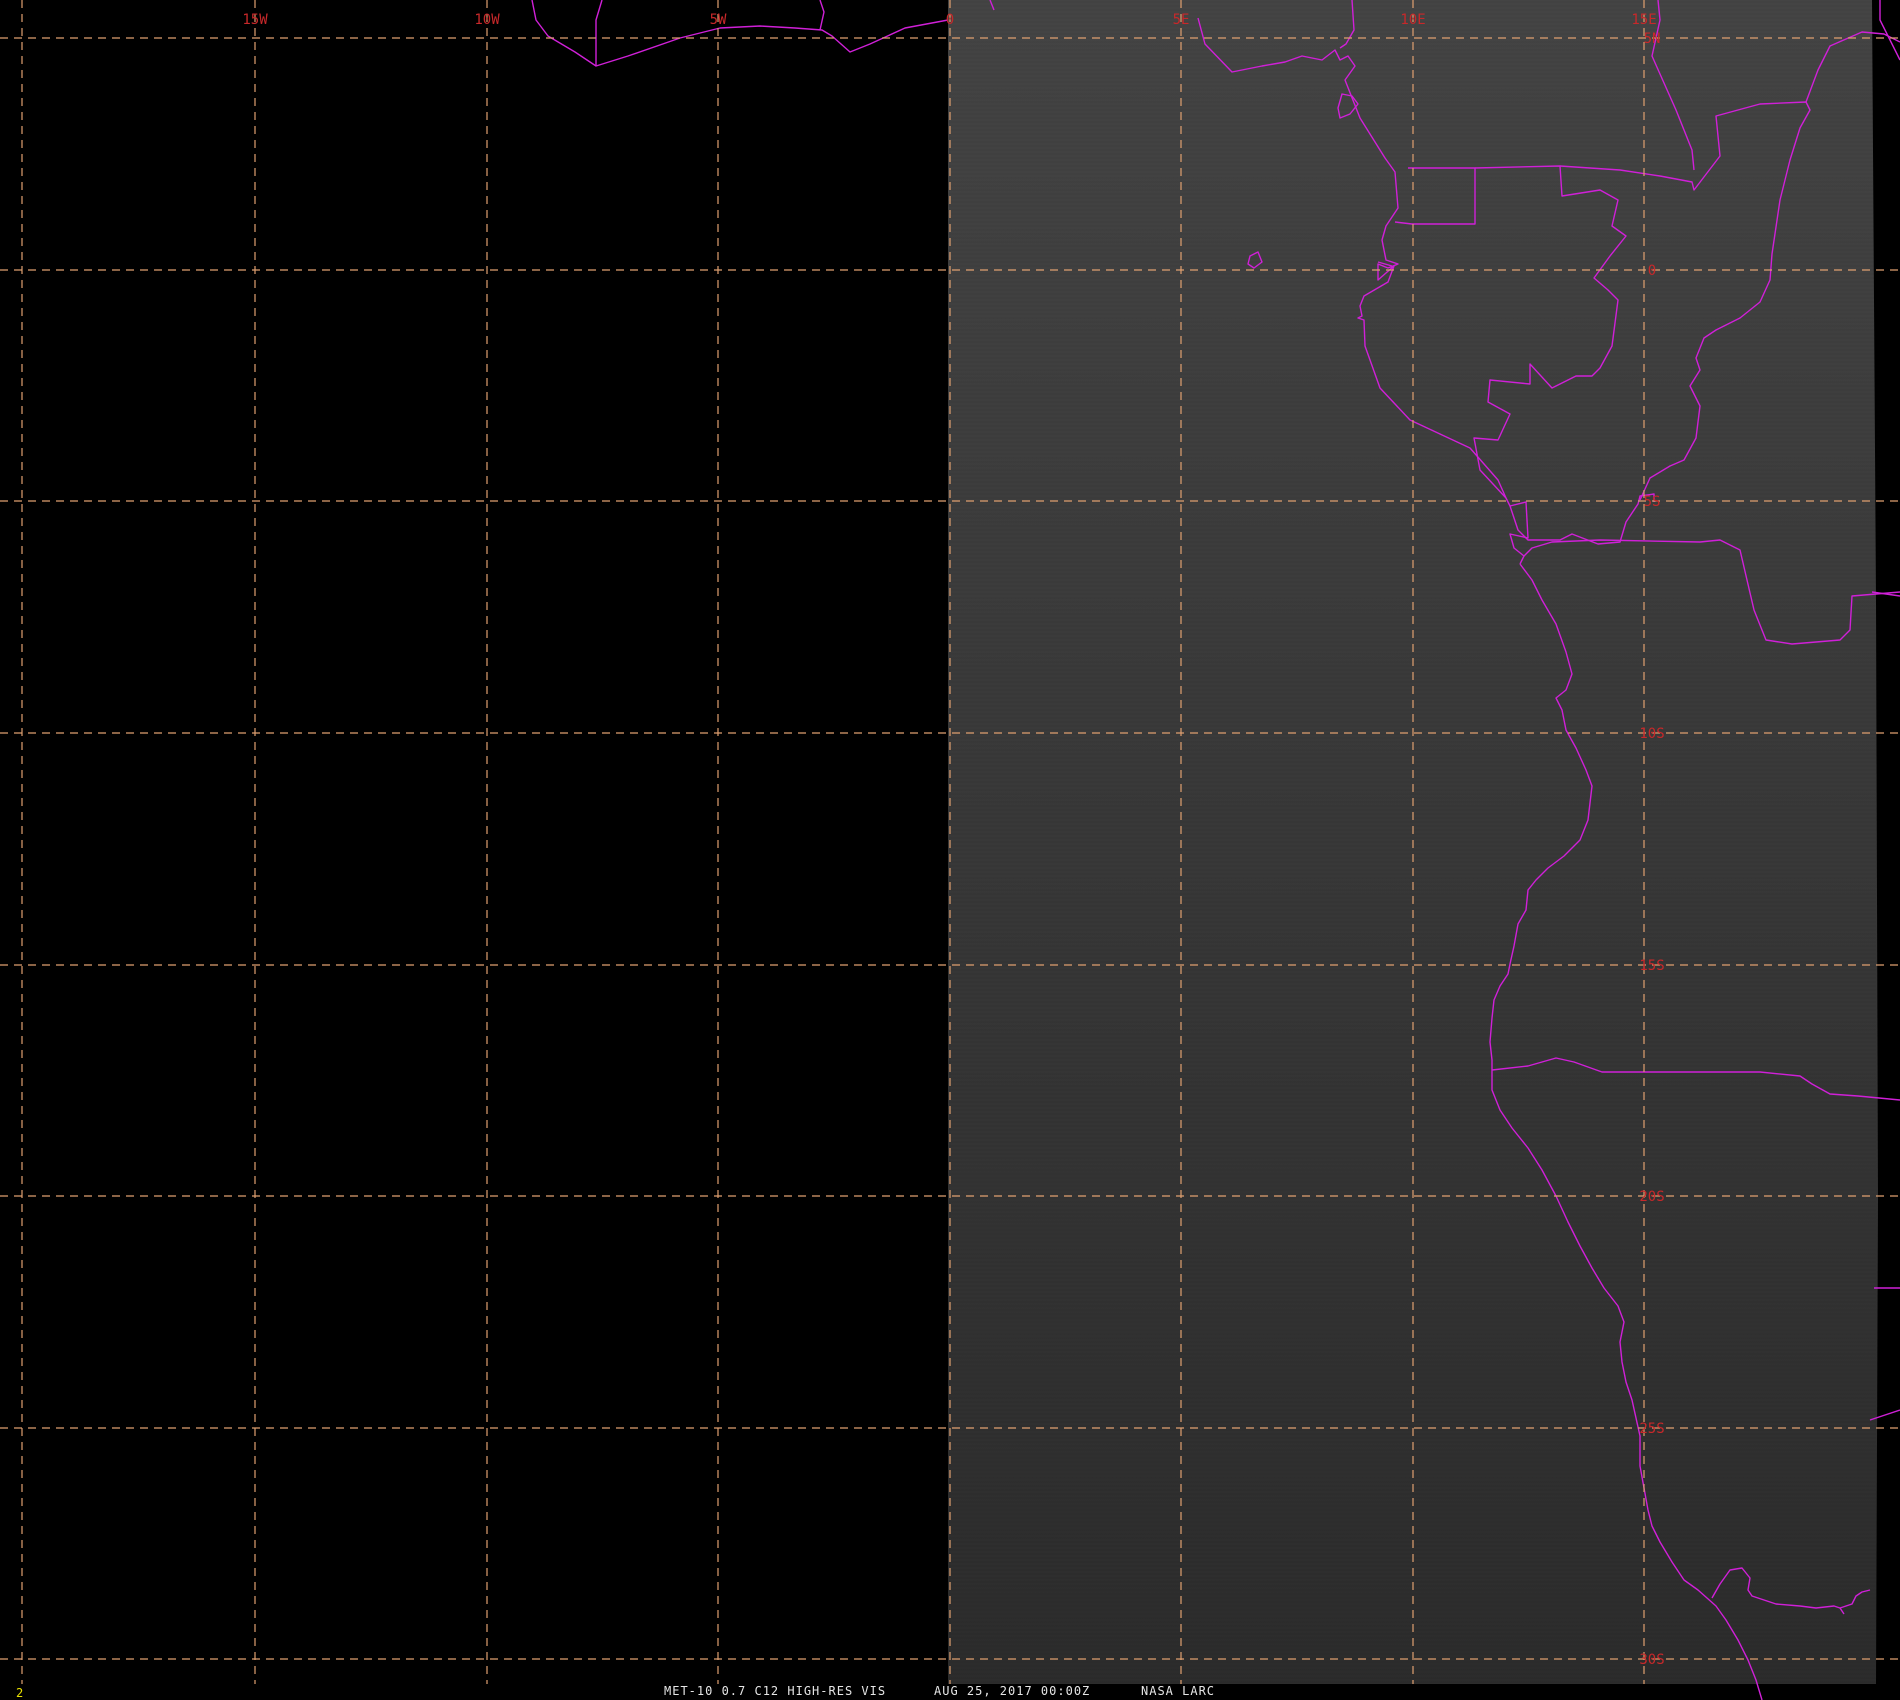  I want to click on latitude-label: 0, so click(1652, 271).